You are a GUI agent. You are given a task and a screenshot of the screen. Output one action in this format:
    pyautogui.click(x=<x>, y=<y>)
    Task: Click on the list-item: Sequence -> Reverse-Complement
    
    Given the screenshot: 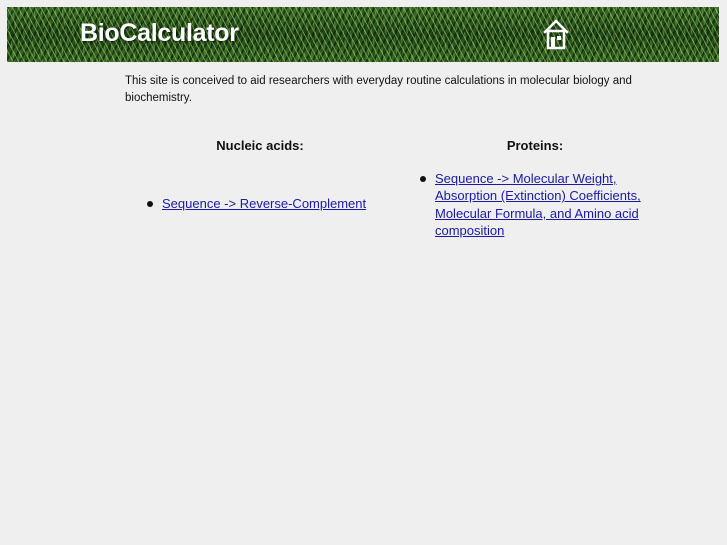 What is the action you would take?
    pyautogui.click(x=270, y=203)
    